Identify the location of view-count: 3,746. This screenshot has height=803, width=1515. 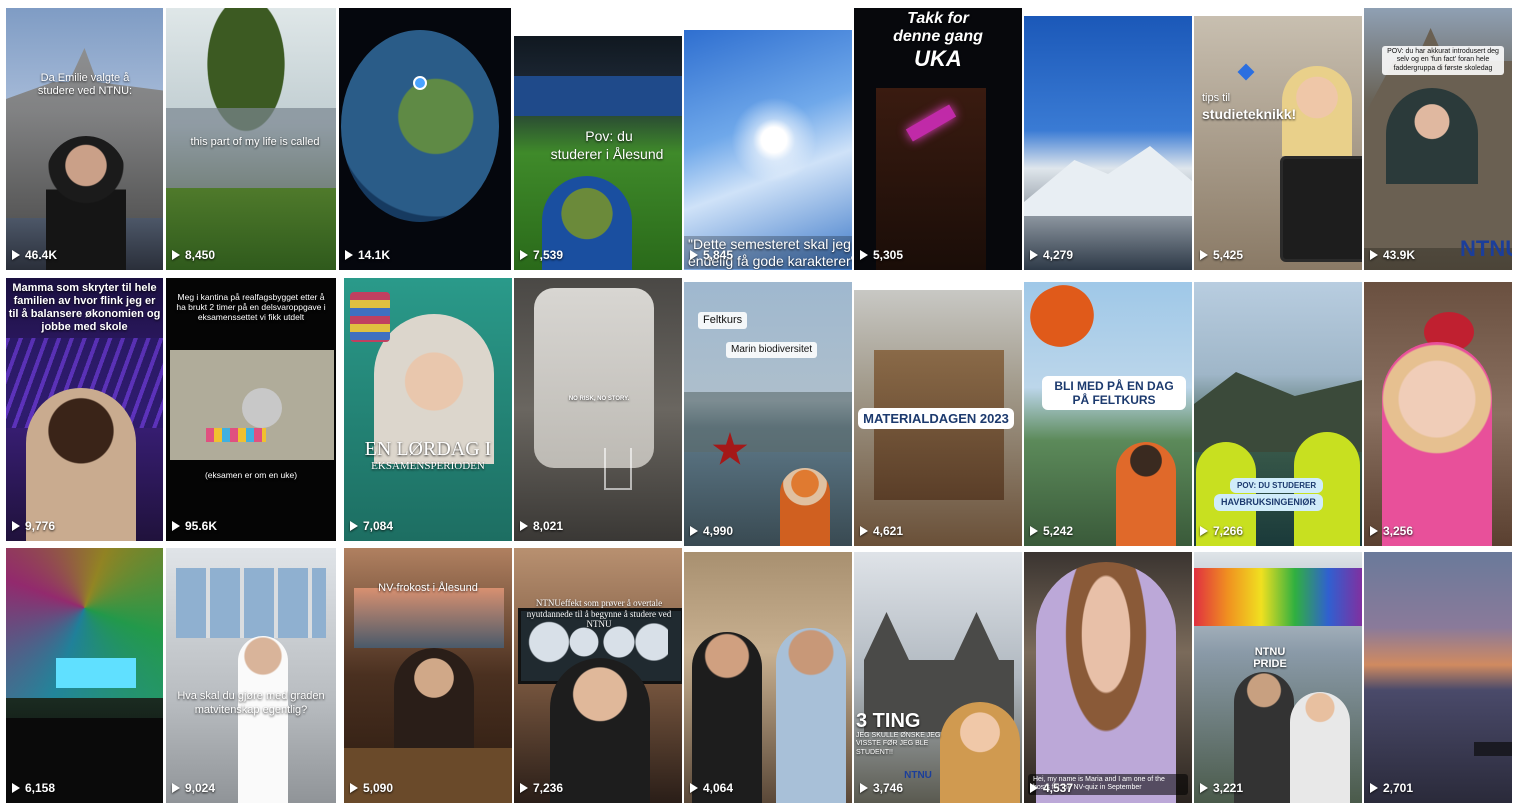
(881, 788).